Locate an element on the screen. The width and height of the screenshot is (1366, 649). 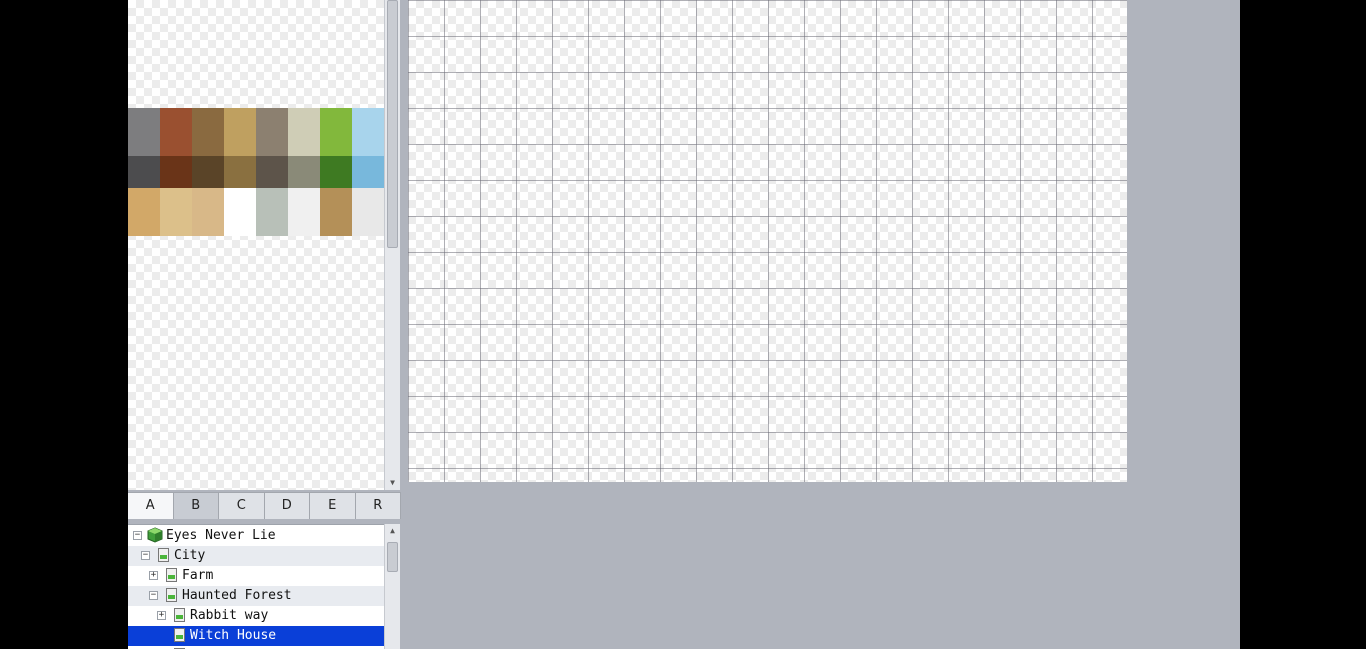
palette-scrollbar: ▼ is located at coordinates (392, 245).